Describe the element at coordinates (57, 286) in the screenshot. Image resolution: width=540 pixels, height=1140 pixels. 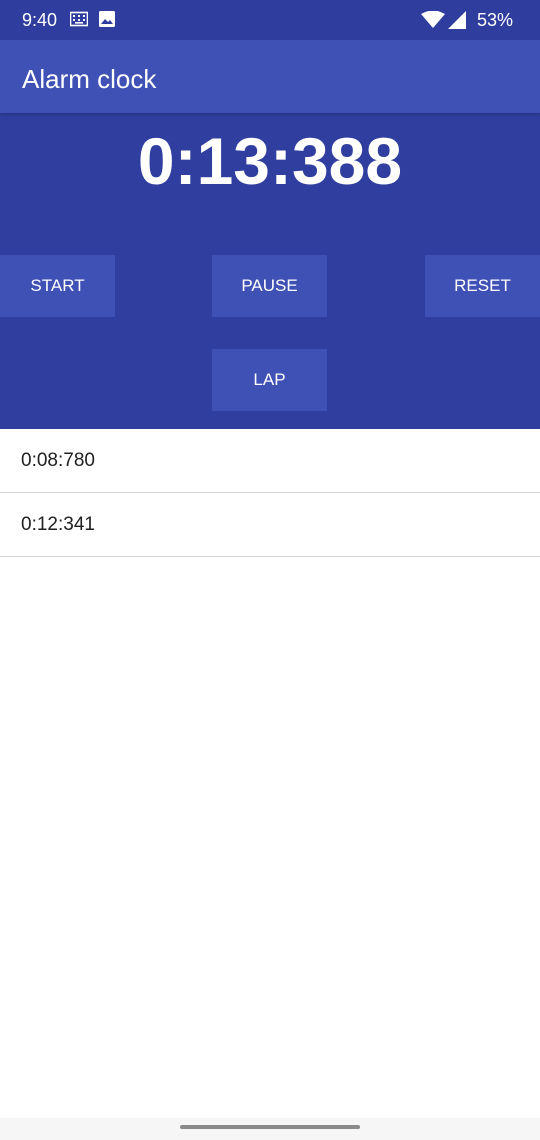
I see `start-button: START` at that location.